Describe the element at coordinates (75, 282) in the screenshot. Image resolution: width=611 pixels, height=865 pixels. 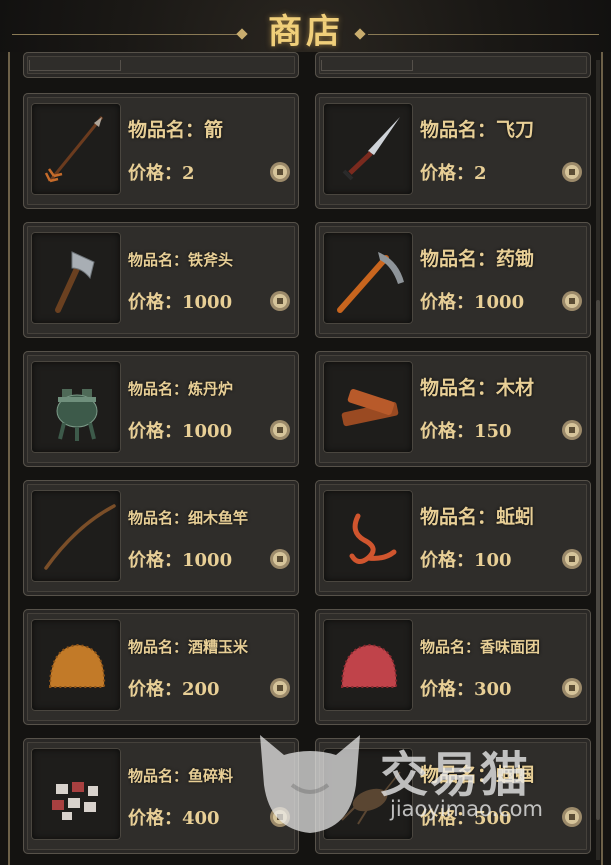
I see `iron-axe-icon` at that location.